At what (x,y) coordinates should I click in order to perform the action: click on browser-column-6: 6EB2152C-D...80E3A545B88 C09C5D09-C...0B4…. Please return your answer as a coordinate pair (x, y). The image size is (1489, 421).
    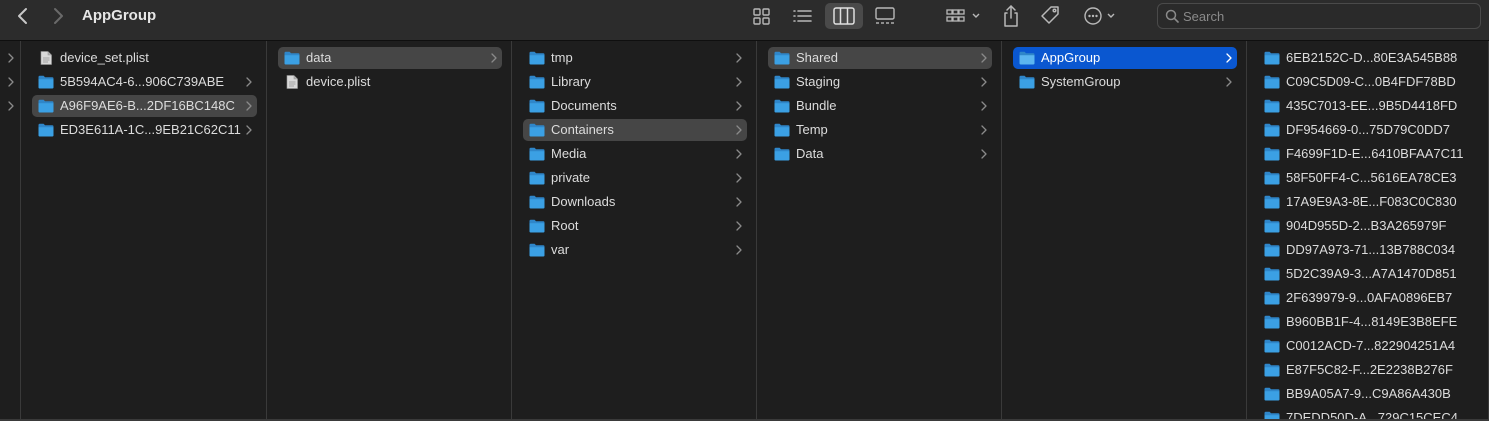
    Looking at the image, I should click on (1368, 231).